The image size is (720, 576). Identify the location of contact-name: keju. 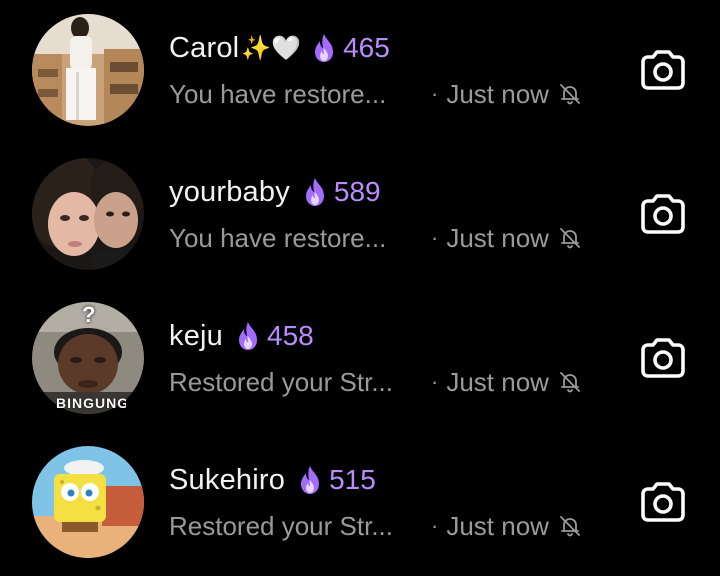
(196, 335).